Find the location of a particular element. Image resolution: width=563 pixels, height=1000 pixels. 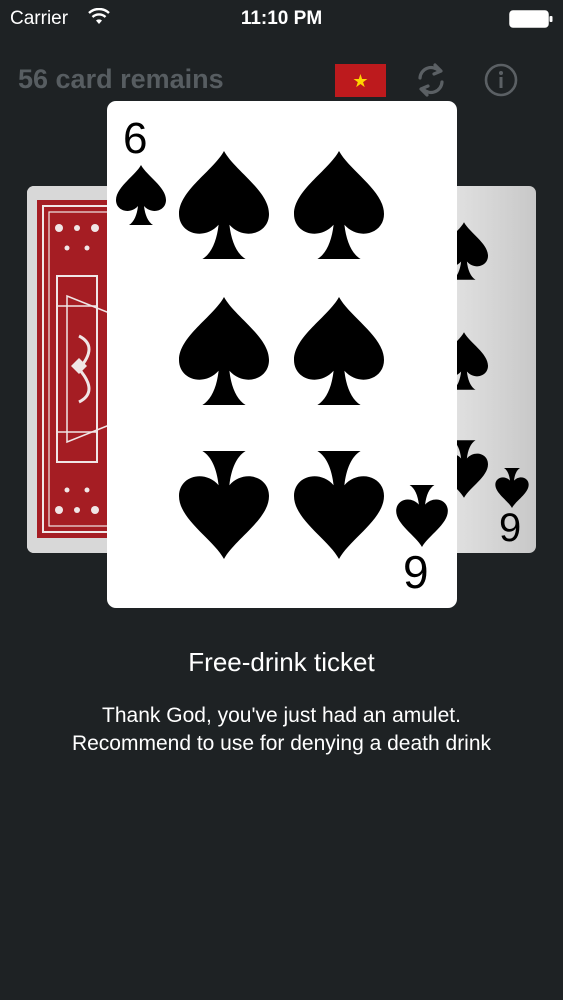

result-title: Free-drink ticket is located at coordinates (281, 662).